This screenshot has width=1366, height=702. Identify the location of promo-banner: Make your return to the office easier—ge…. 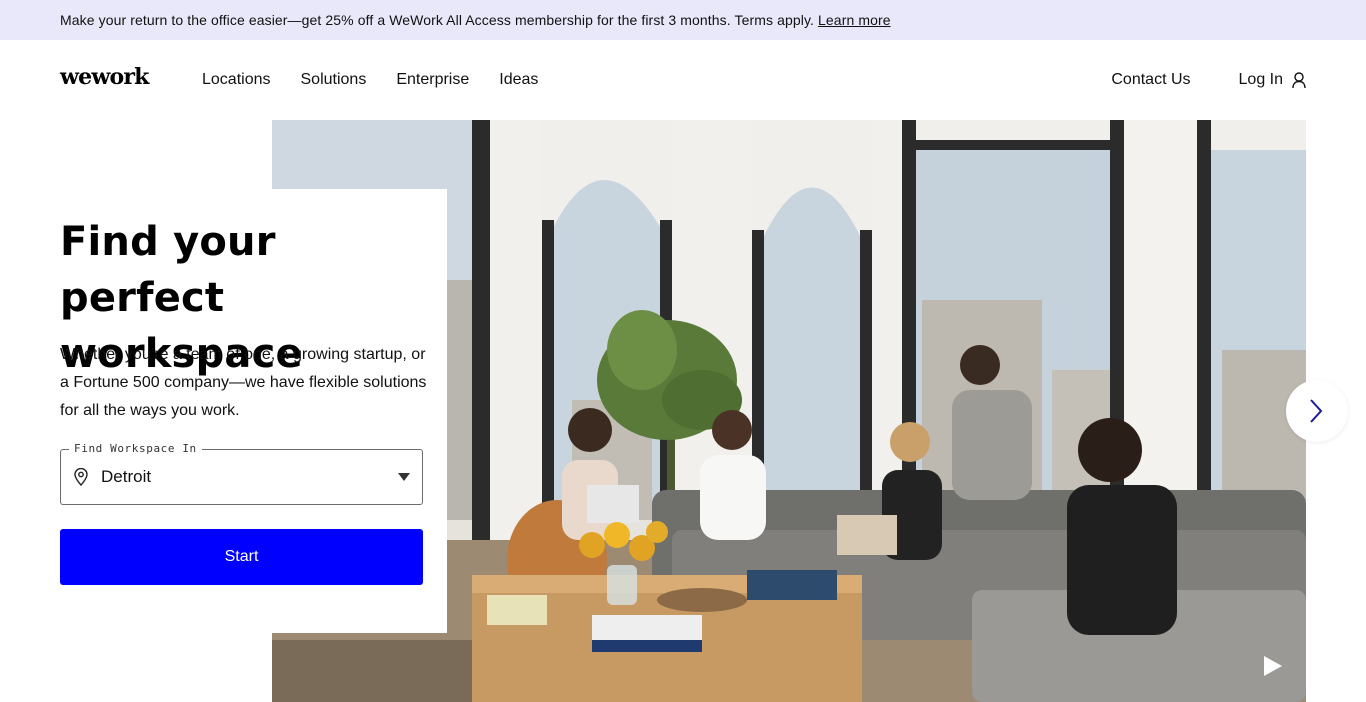
(683, 20).